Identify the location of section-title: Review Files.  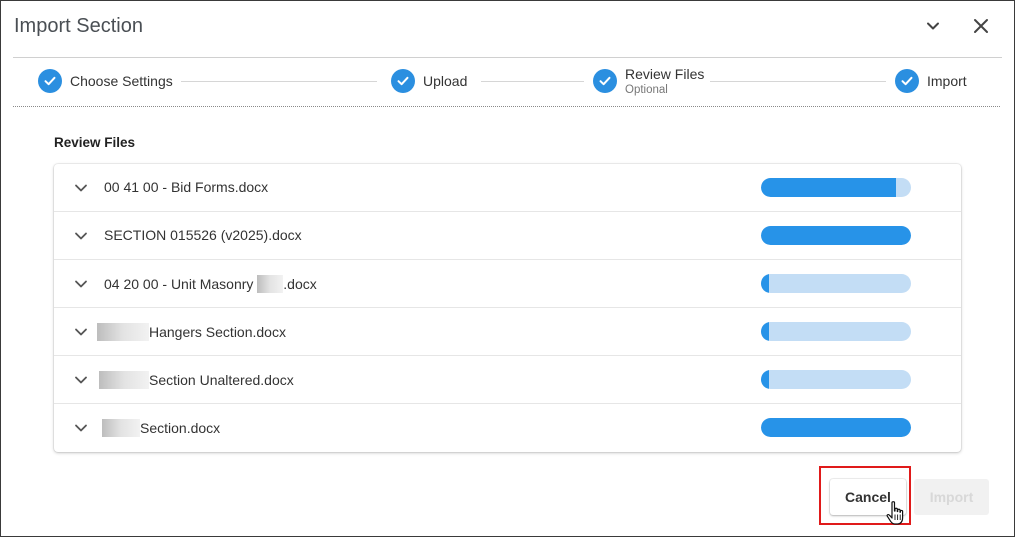
(95, 142).